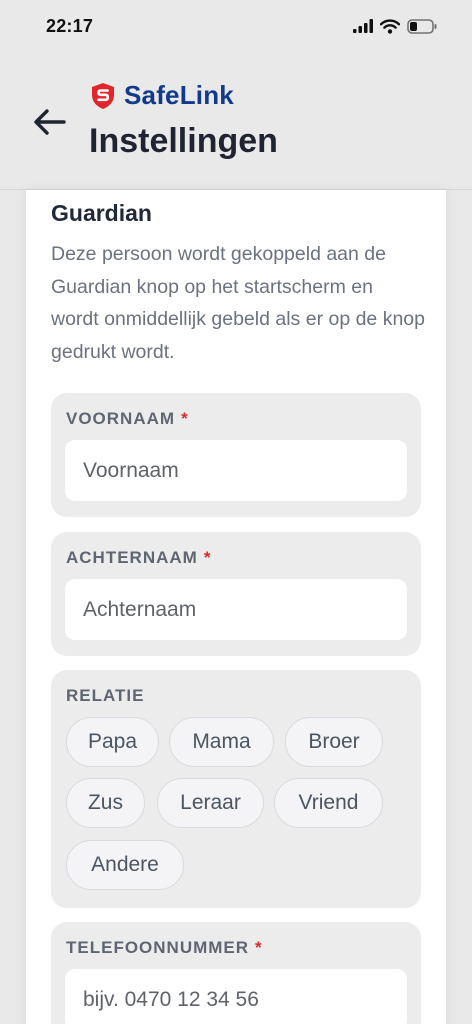 The height and width of the screenshot is (1024, 472). Describe the element at coordinates (139, 557) in the screenshot. I see `last-name-label: ACHTERNAAM *` at that location.